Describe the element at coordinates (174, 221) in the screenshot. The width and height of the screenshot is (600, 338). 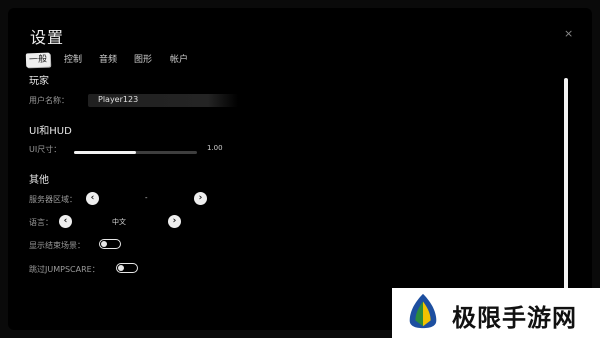
I see `language-next-button: ›` at that location.